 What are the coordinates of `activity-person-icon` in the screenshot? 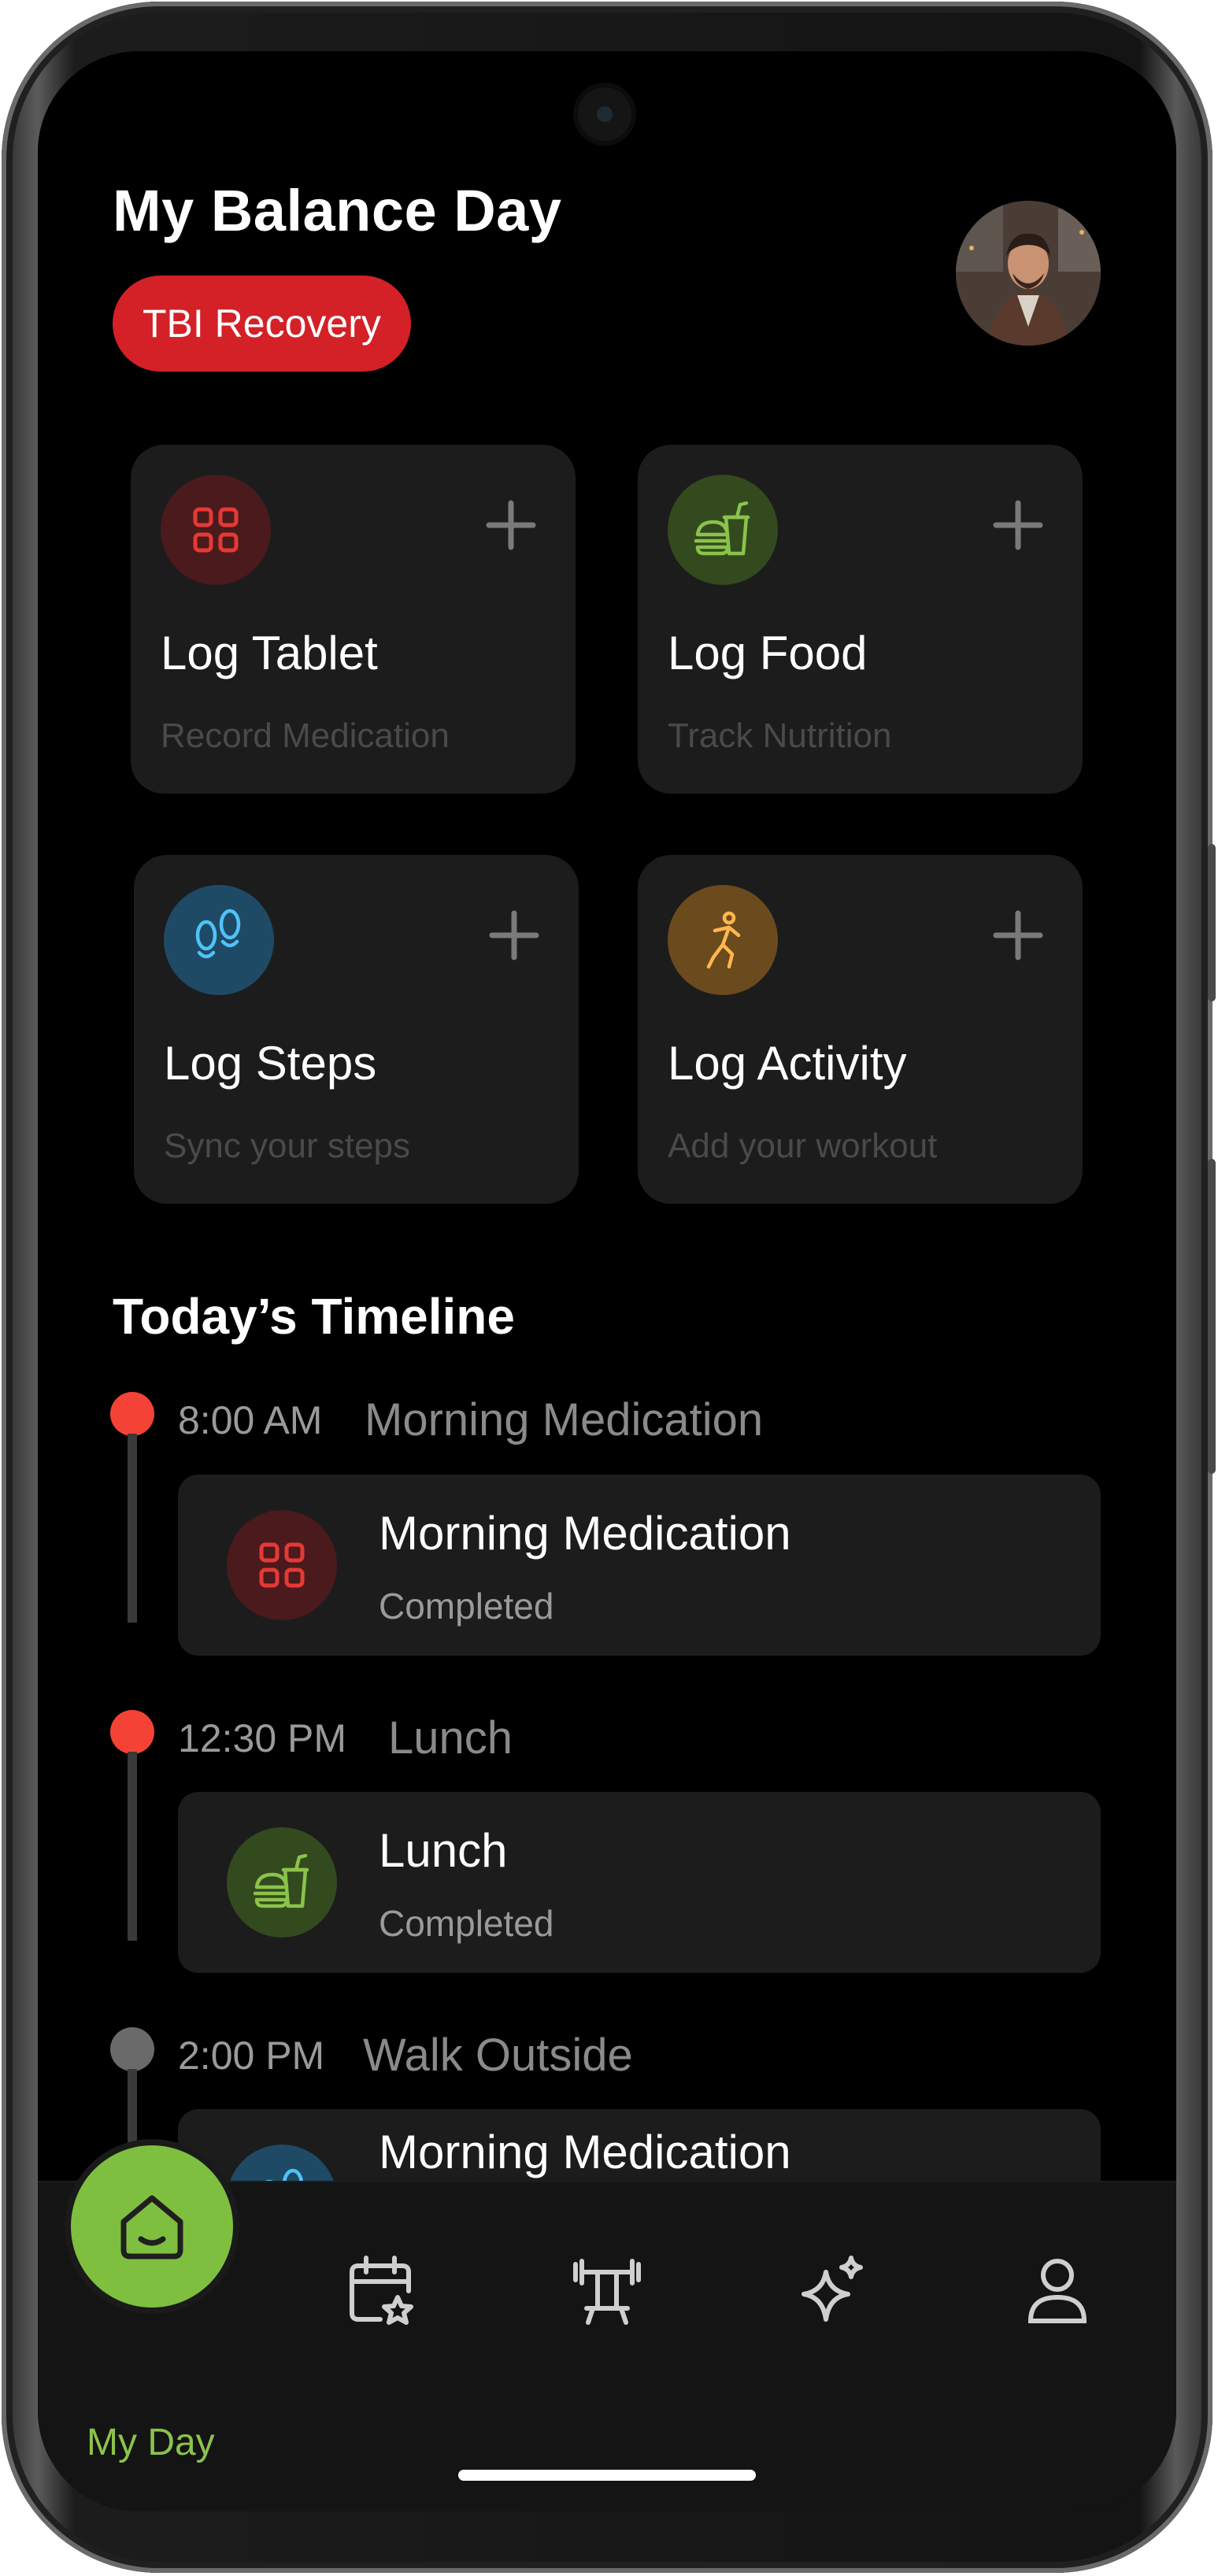 It's located at (723, 940).